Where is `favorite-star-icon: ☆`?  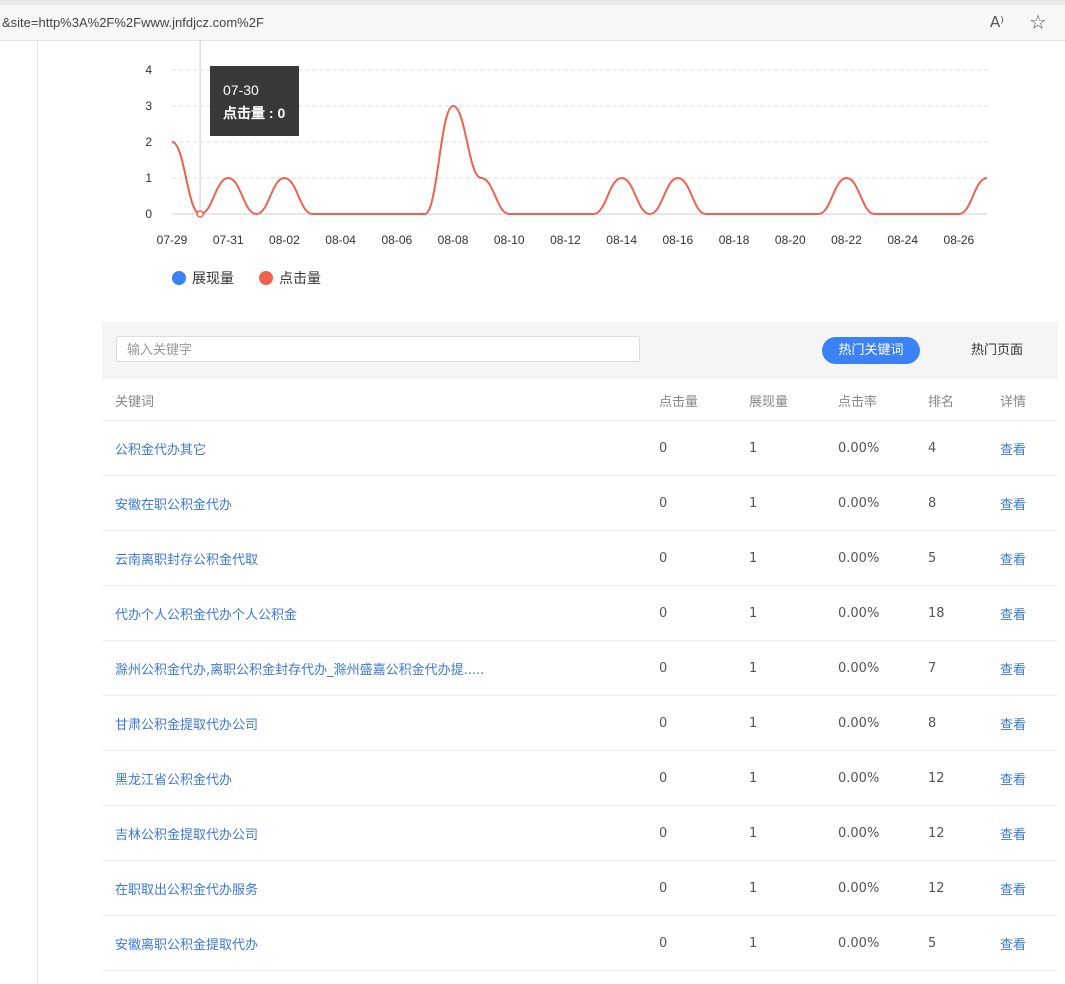
favorite-star-icon: ☆ is located at coordinates (1038, 22).